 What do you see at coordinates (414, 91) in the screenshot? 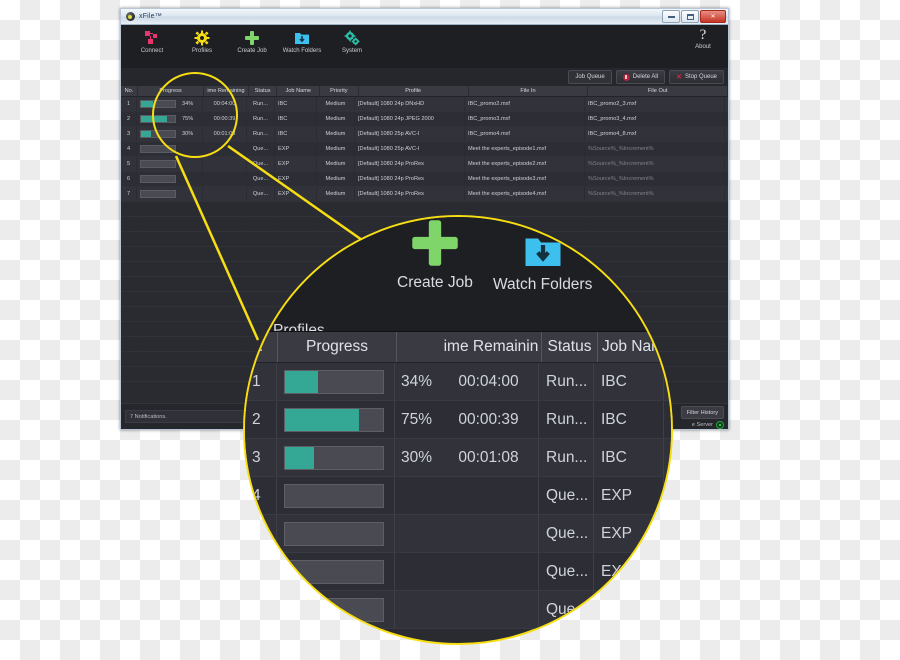
I see `column-header-profile: Profile` at bounding box center [414, 91].